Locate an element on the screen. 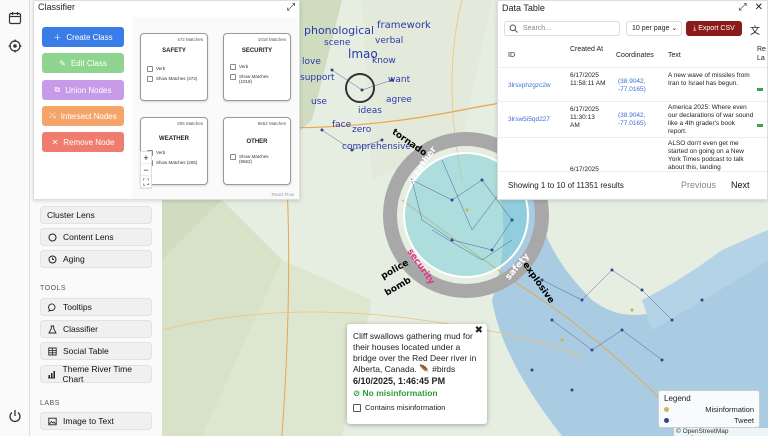  chevron-down-icon: ⌄ is located at coordinates (674, 28).